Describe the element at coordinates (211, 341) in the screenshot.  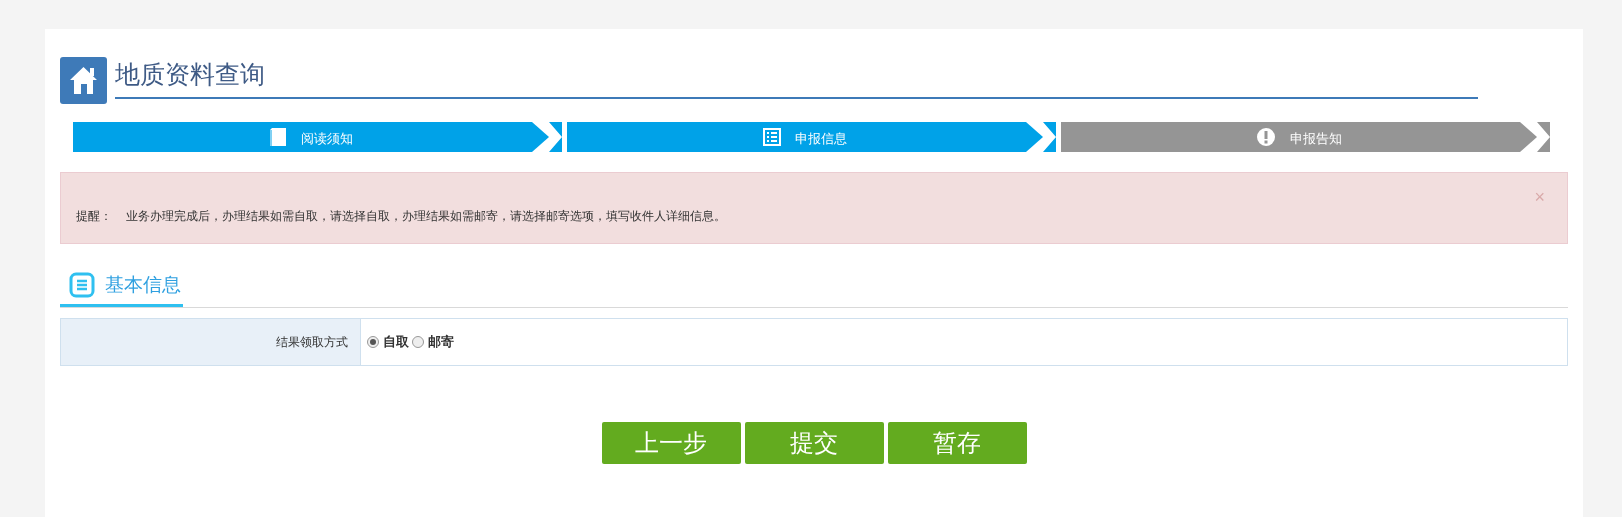
I see `form-label: 结果领取方式` at that location.